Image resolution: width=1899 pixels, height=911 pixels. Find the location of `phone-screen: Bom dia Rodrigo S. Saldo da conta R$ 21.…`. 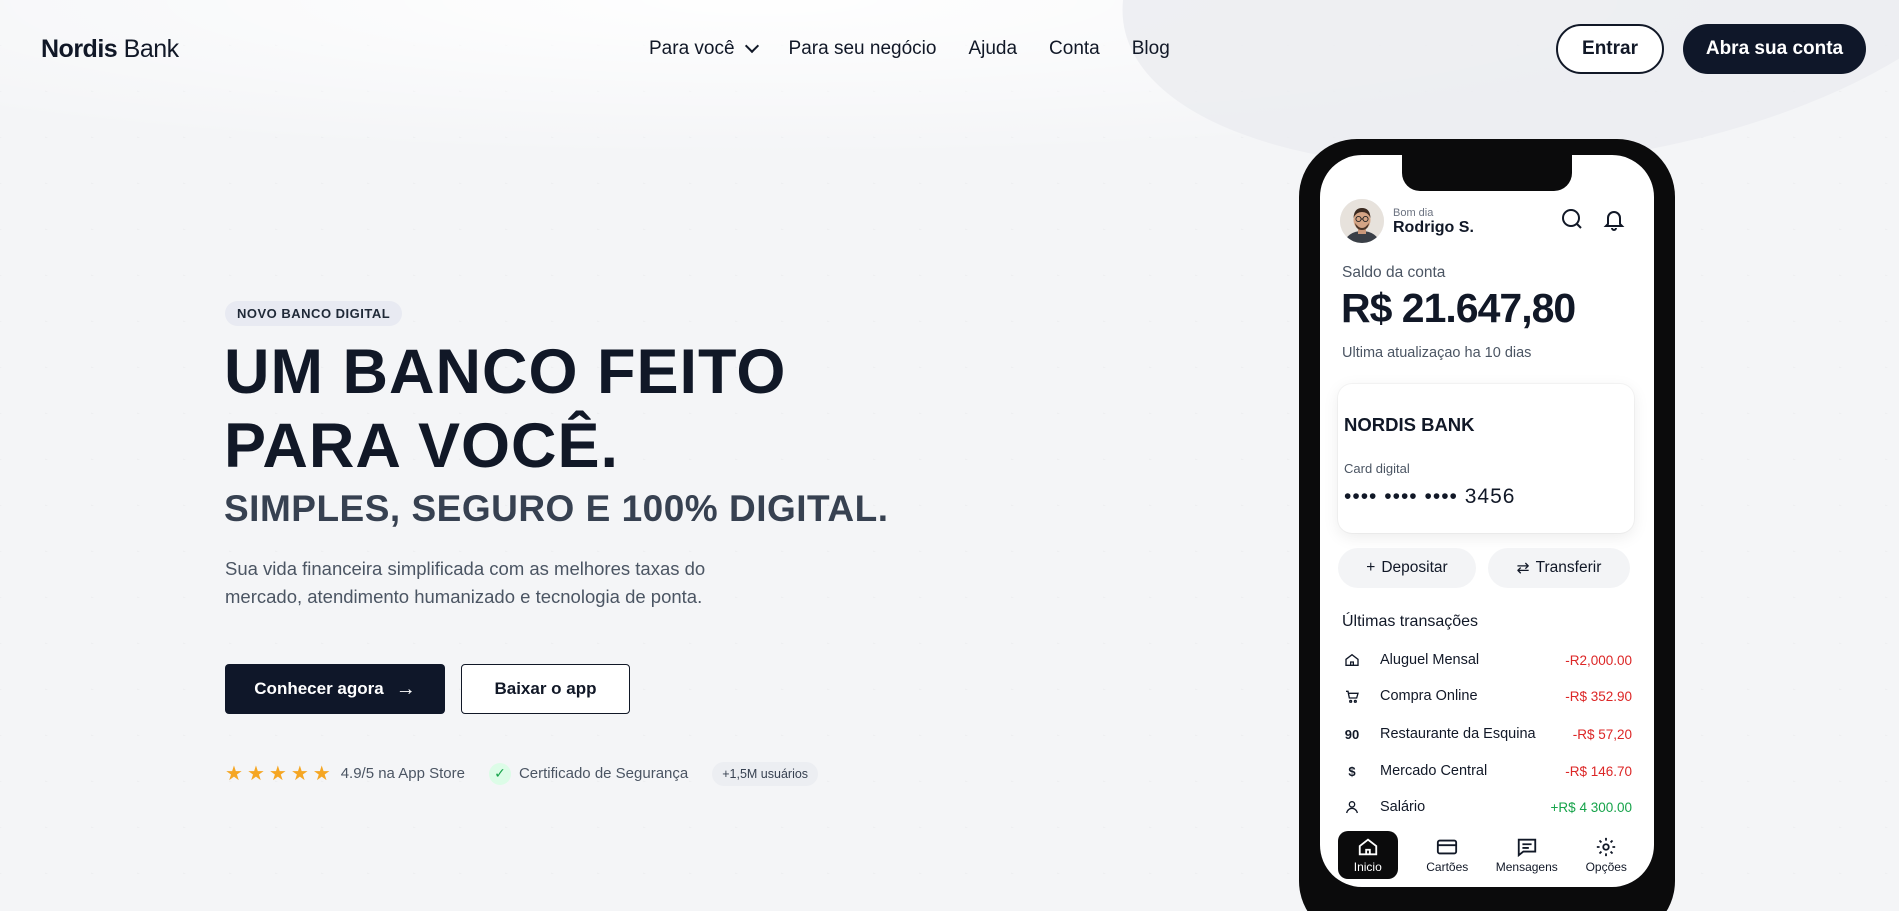

phone-screen: Bom dia Rodrigo S. Saldo da conta R$ 21.… is located at coordinates (1487, 521).